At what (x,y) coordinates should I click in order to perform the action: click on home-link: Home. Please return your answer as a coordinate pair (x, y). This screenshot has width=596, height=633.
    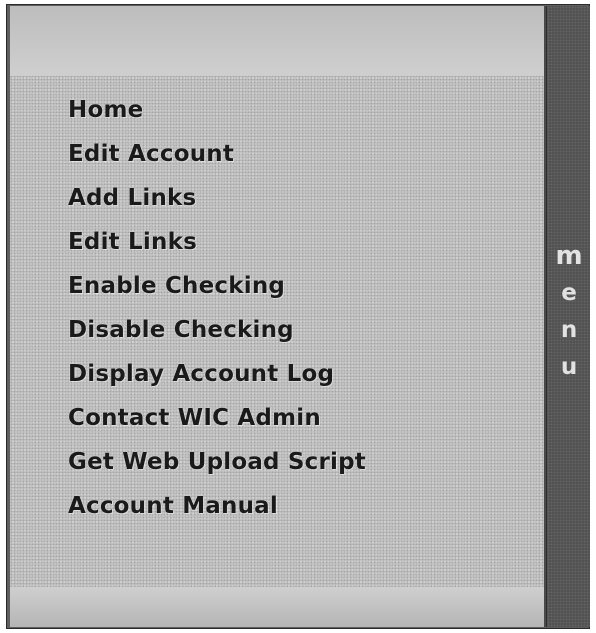
    Looking at the image, I should click on (105, 110).